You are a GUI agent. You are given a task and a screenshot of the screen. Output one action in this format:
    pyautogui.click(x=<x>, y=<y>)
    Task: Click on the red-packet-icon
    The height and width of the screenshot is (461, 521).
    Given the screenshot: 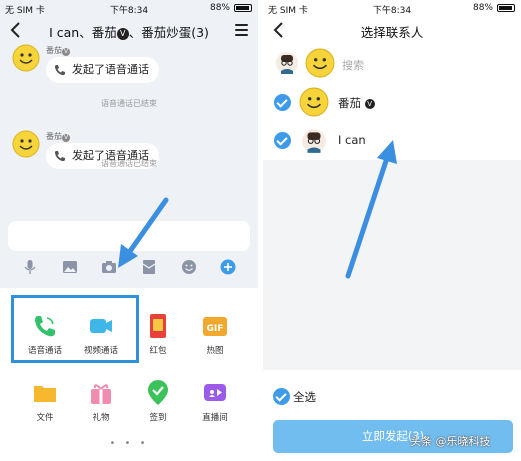 What is the action you would take?
    pyautogui.click(x=158, y=326)
    